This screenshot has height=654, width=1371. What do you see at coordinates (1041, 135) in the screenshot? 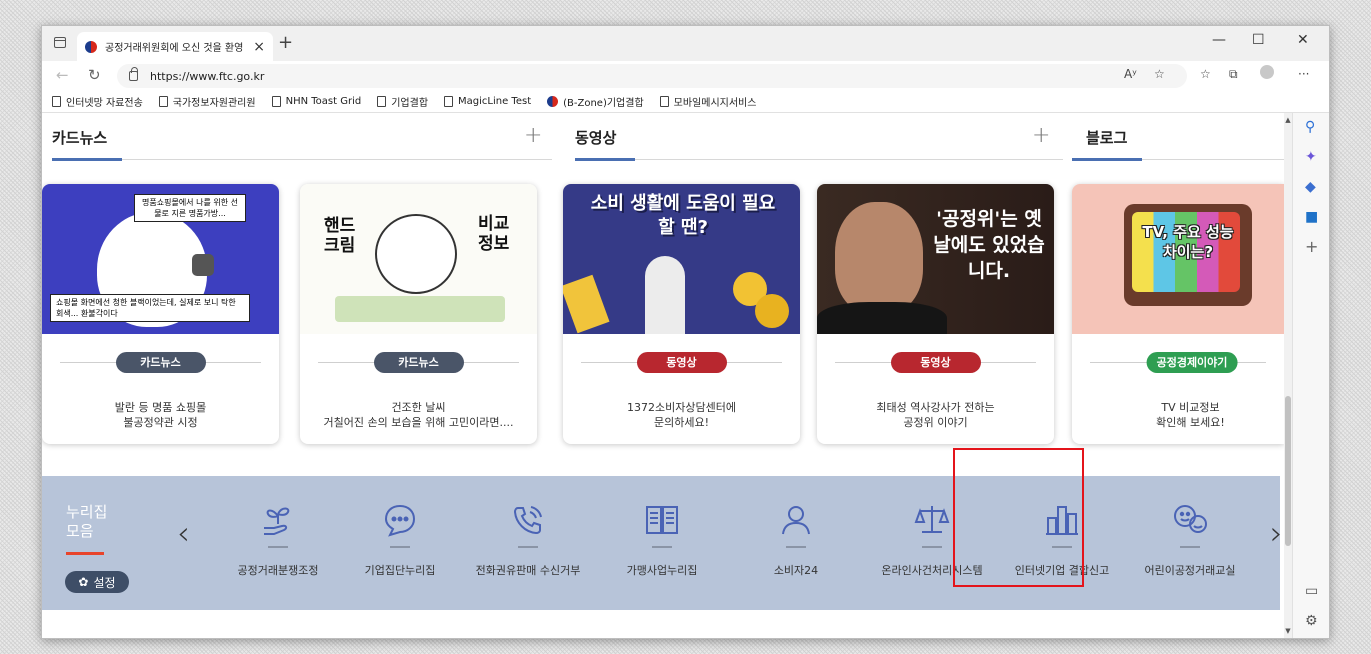
I see `more-video-button: +` at bounding box center [1041, 135].